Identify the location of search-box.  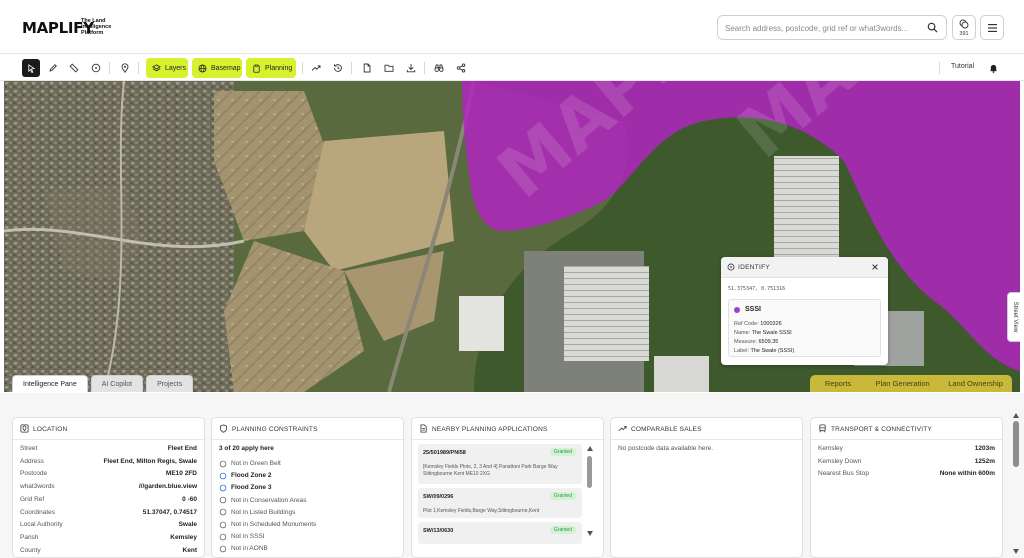
(832, 27).